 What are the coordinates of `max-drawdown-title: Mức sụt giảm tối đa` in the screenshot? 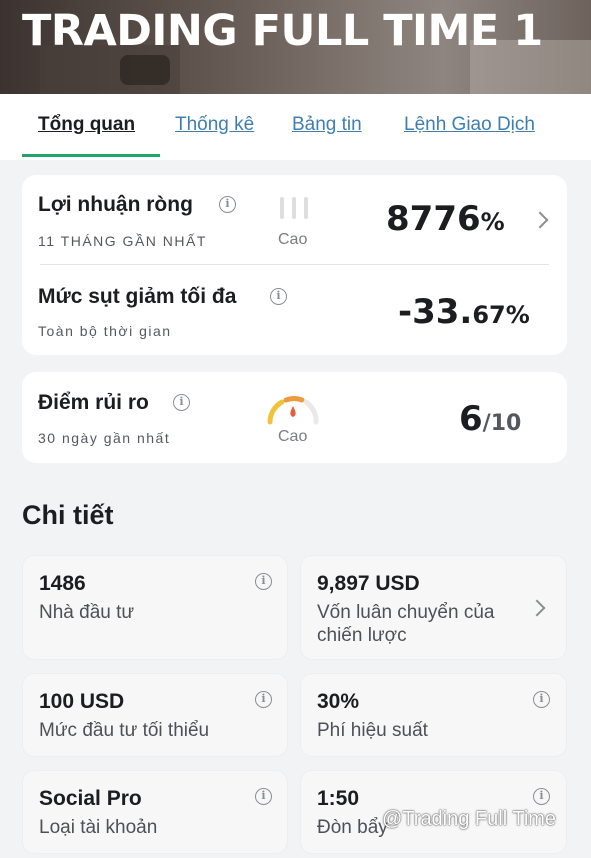 It's located at (137, 296).